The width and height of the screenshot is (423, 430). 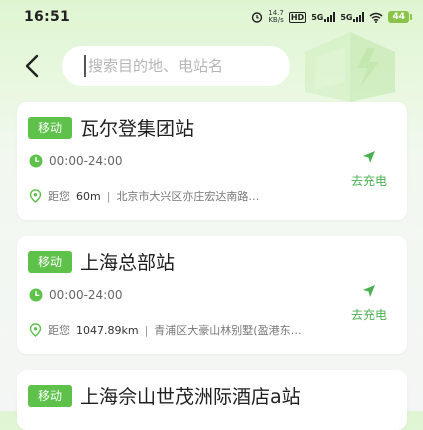 What do you see at coordinates (346, 17) in the screenshot?
I see `network-type-2: 5G` at bounding box center [346, 17].